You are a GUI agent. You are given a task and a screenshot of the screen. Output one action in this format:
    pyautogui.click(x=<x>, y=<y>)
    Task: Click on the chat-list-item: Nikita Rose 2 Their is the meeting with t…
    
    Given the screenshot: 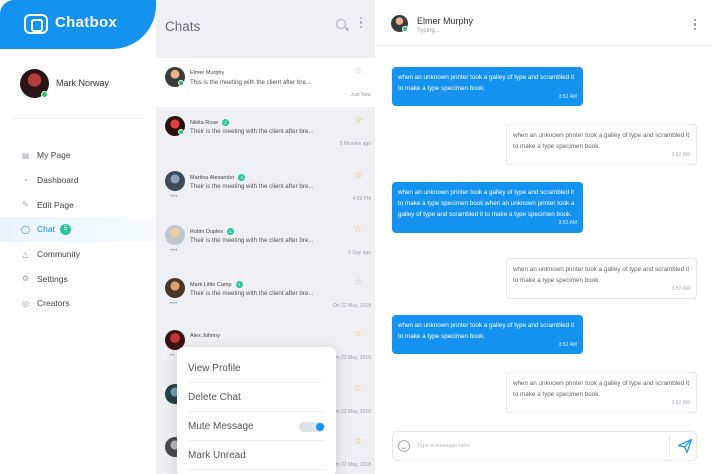 What is the action you would take?
    pyautogui.click(x=265, y=131)
    